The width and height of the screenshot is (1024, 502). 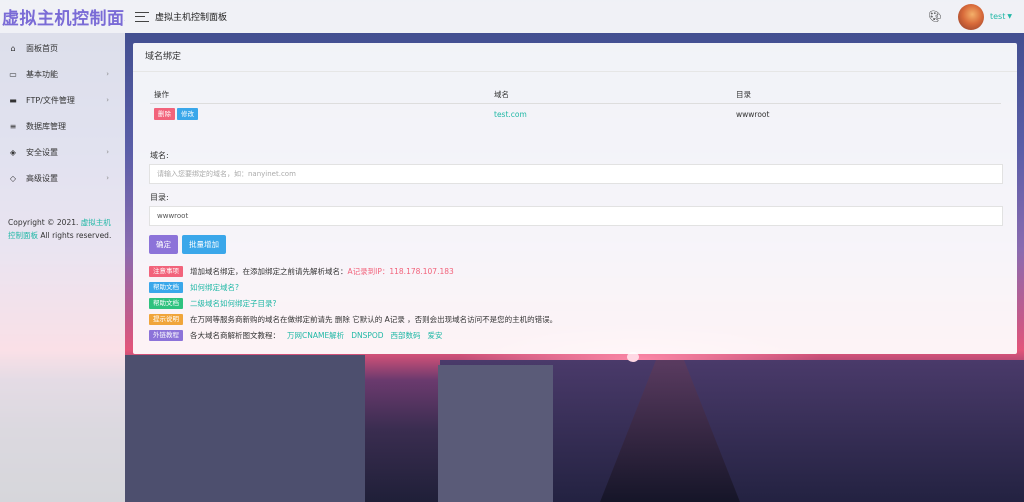 I want to click on user-area: 🎨︎ test ▼, so click(x=970, y=16).